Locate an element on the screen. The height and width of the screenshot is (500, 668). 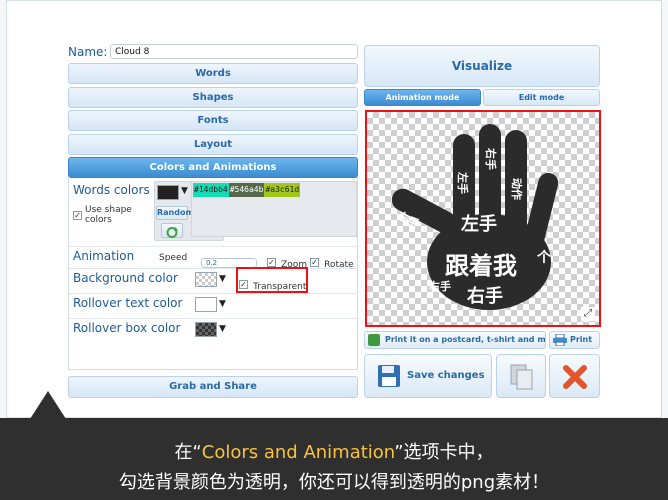
palette-hex-1: #14dbb4 is located at coordinates (211, 190).